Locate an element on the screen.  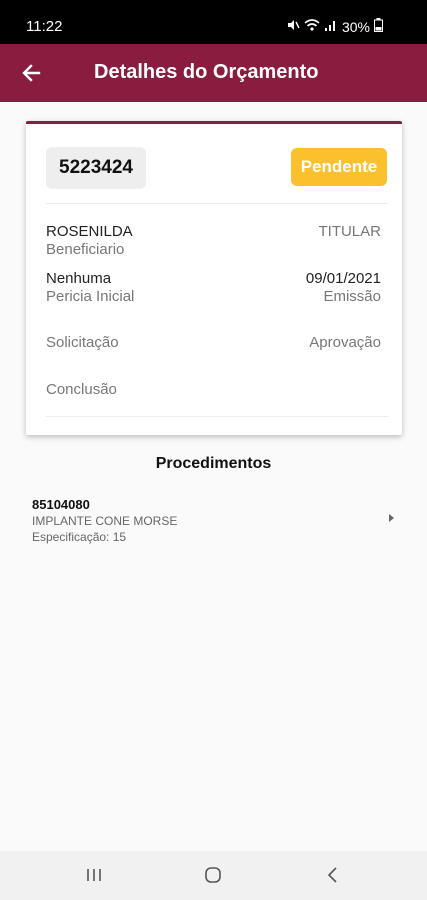
back-icon is located at coordinates (332, 875).